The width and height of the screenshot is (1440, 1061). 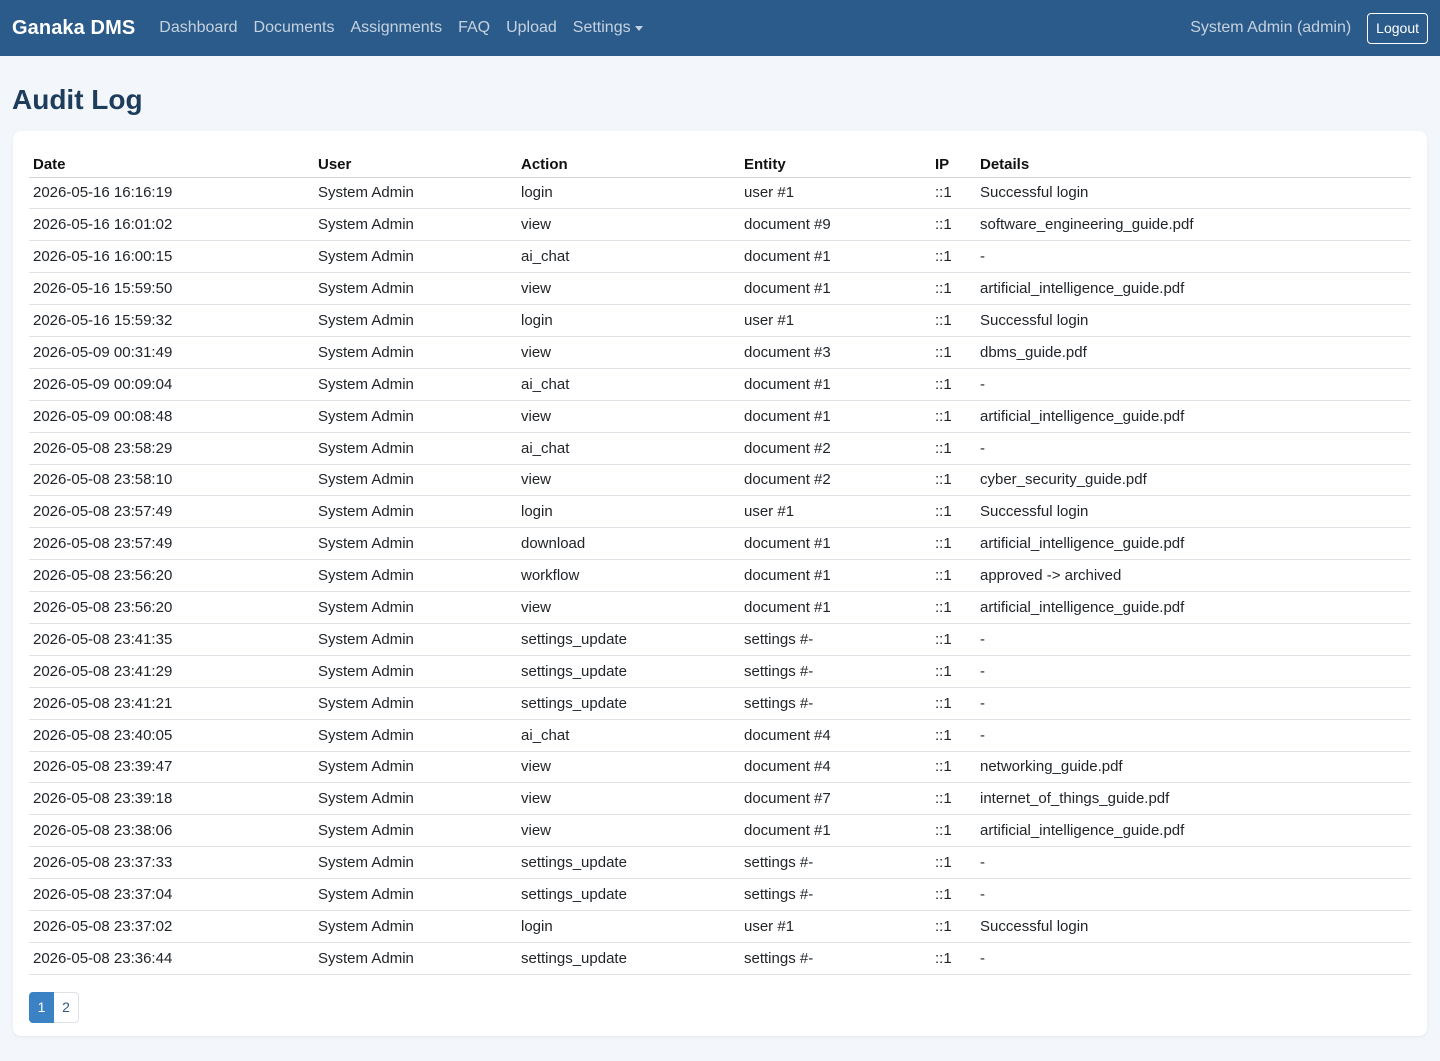 I want to click on entity-cell: document #3, so click(x=835, y=352).